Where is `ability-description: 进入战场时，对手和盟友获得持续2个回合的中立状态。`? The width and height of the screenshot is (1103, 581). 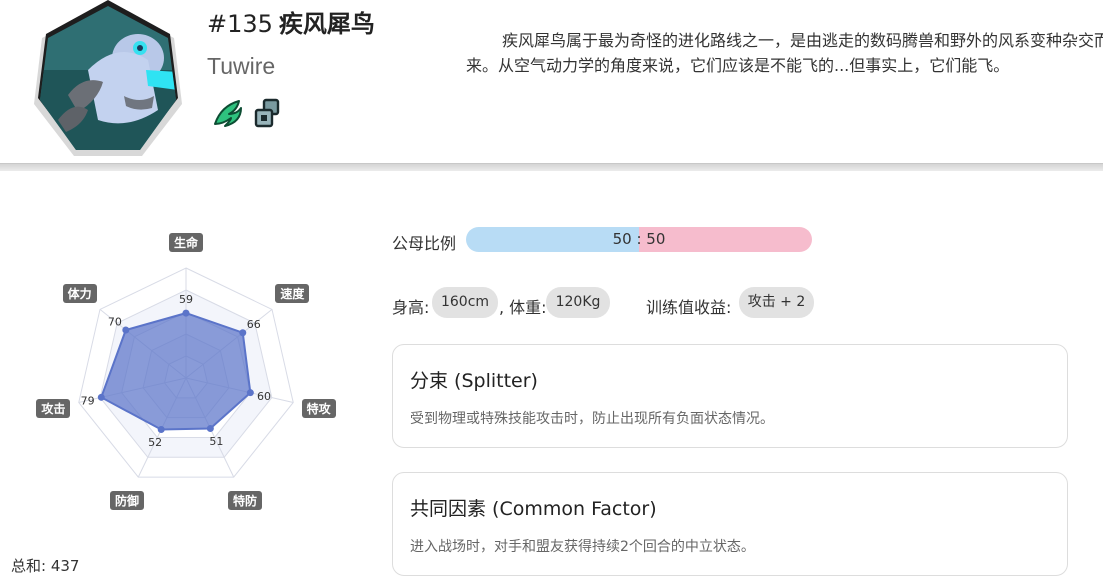 ability-description: 进入战场时，对手和盟友获得持续2个回合的中立状态。 is located at coordinates (582, 547).